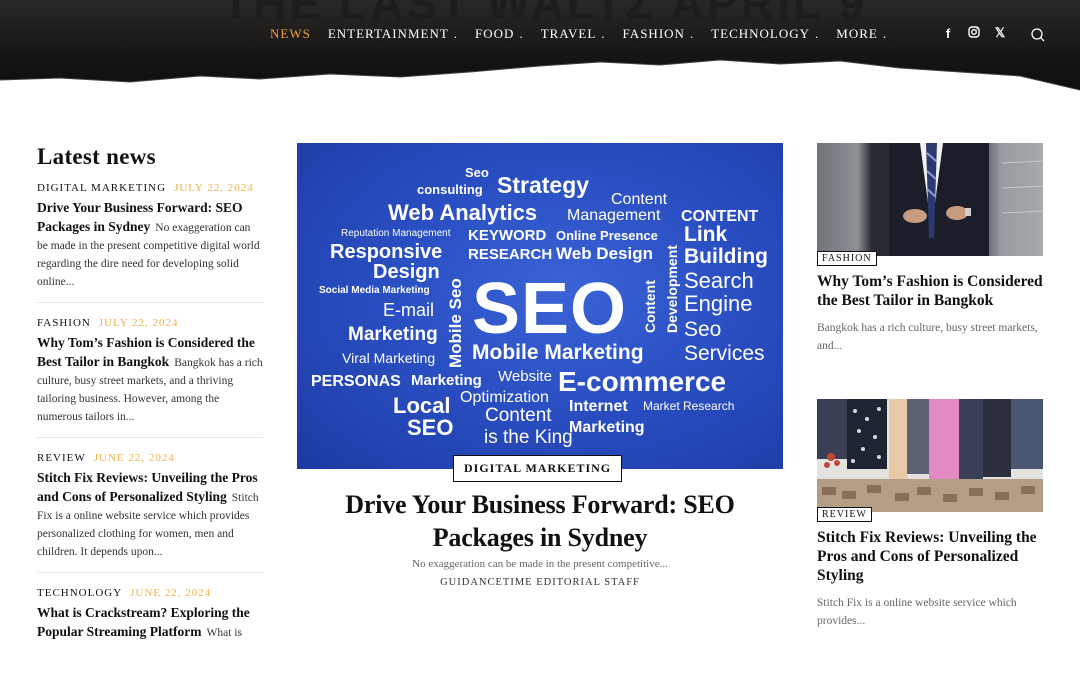 This screenshot has height=675, width=1080. I want to click on cloud-word: is the King, so click(528, 437).